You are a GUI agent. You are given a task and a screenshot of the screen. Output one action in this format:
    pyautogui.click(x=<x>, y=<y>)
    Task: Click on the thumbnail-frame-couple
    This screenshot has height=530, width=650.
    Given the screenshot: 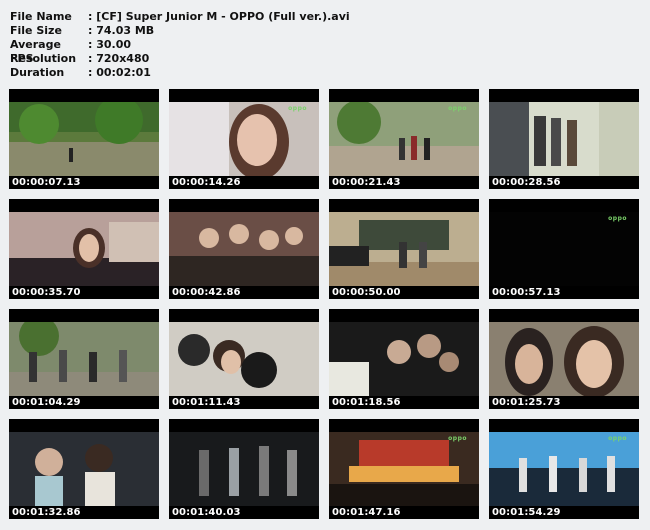 What is the action you would take?
    pyautogui.click(x=84, y=469)
    